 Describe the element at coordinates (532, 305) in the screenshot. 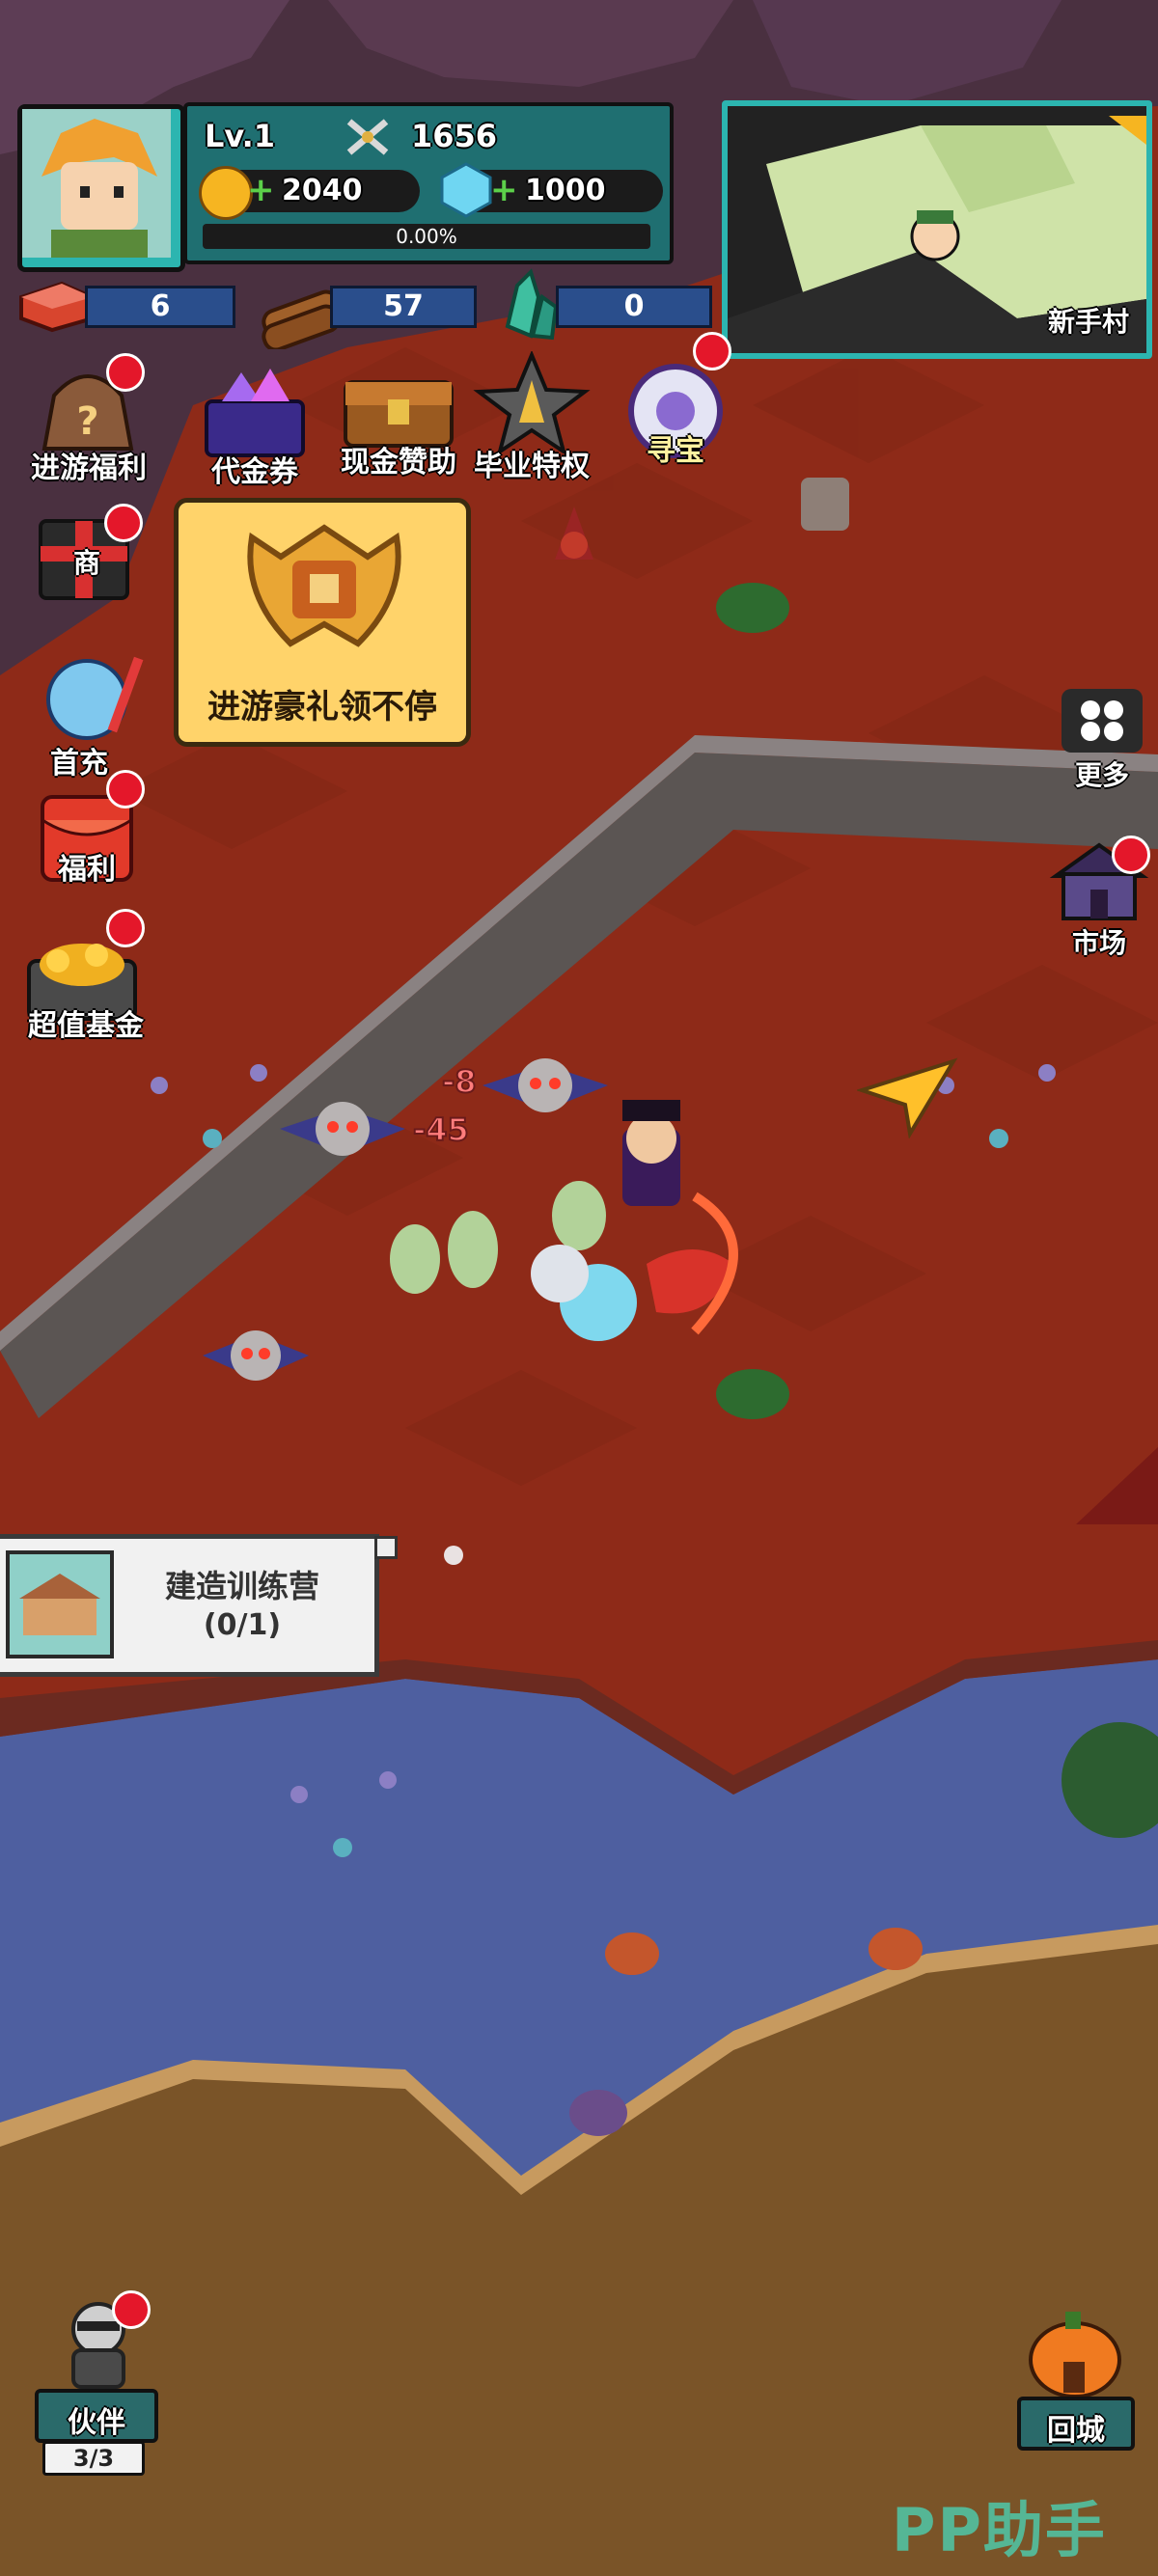

I see `crystal-icon` at that location.